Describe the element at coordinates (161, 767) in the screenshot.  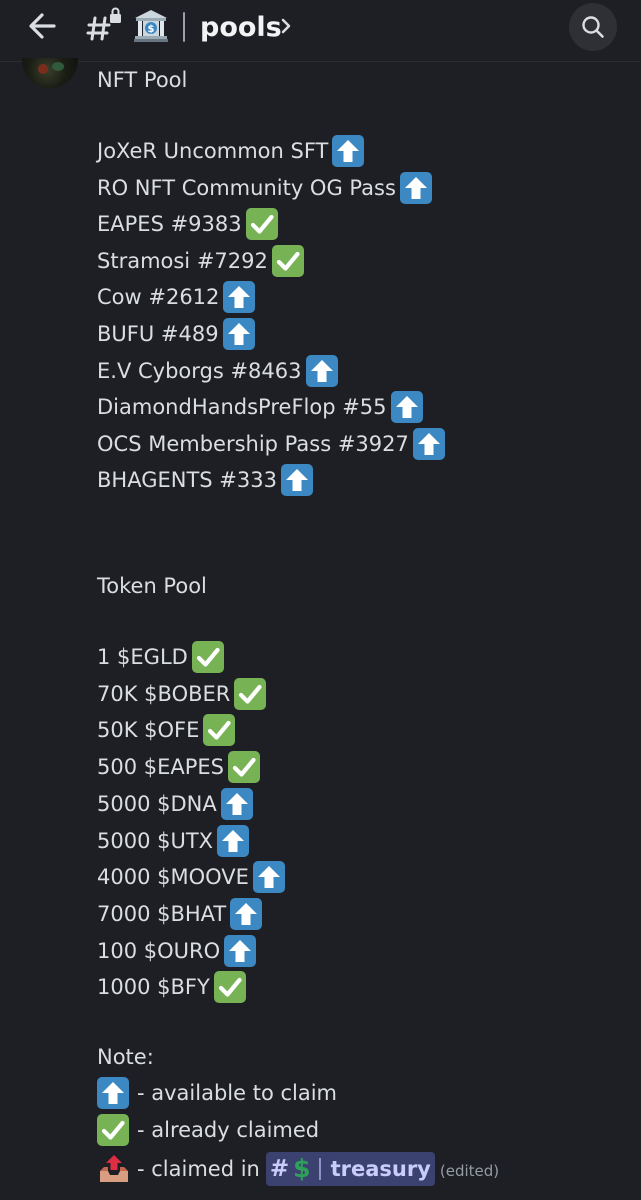
I see `token-pool-item-label: 500 $EAPES` at that location.